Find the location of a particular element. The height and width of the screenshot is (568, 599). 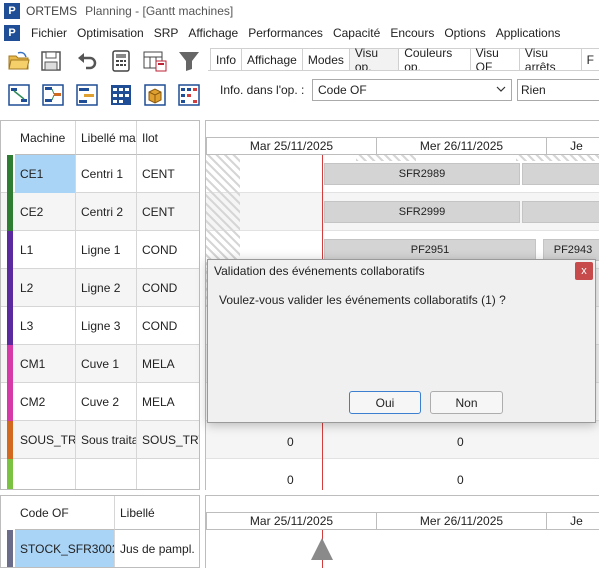

menu-fichier: Fichier is located at coordinates (49, 33).